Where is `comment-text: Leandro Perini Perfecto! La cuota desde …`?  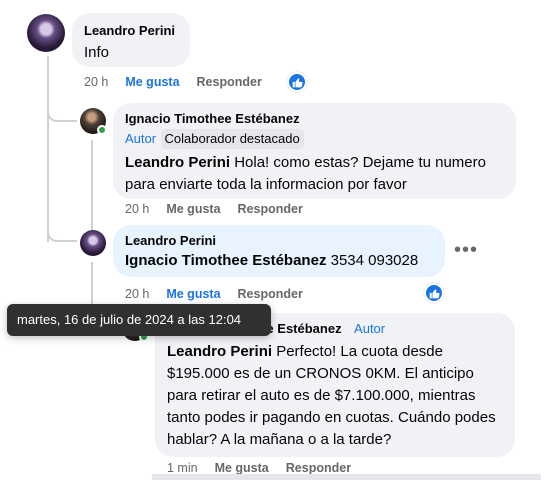 comment-text: Leandro Perini Perfecto! La cuota desde … is located at coordinates (335, 396).